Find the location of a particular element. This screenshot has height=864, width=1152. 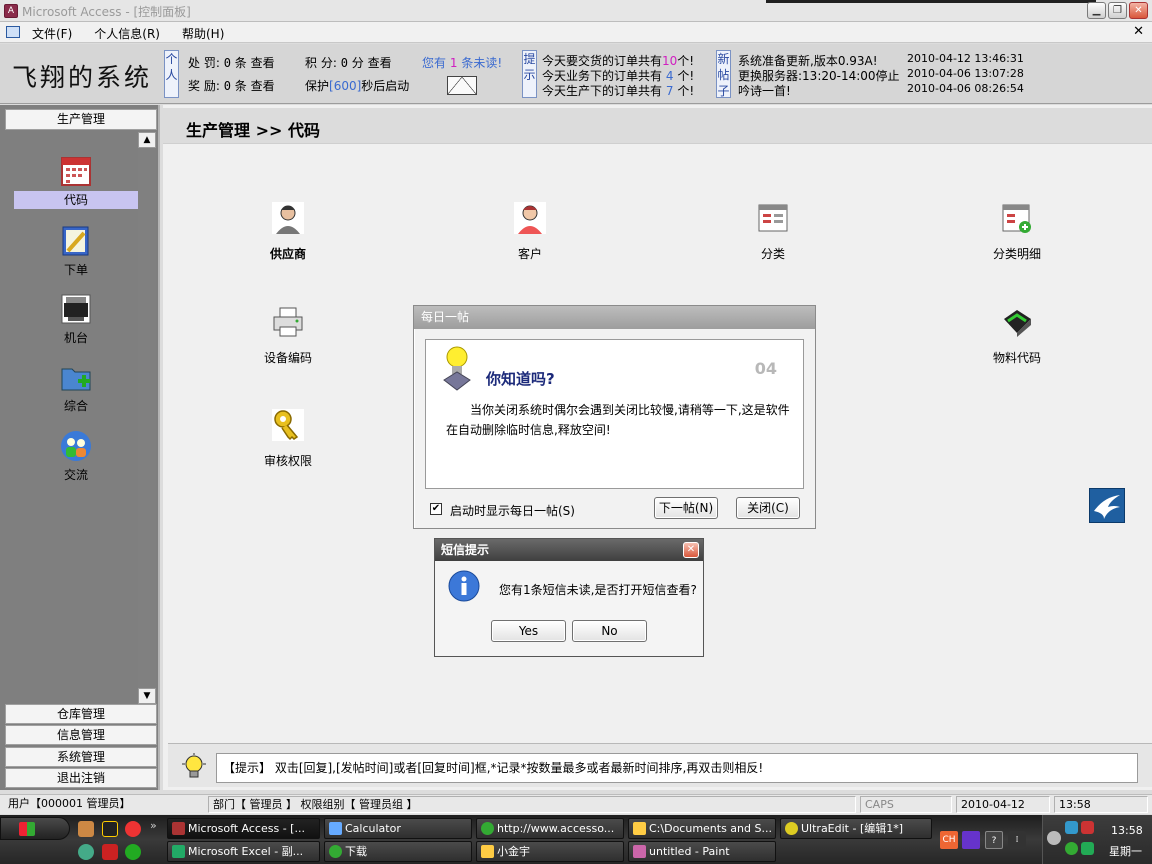

sidebar-section-production: 生产管理 is located at coordinates (81, 119).